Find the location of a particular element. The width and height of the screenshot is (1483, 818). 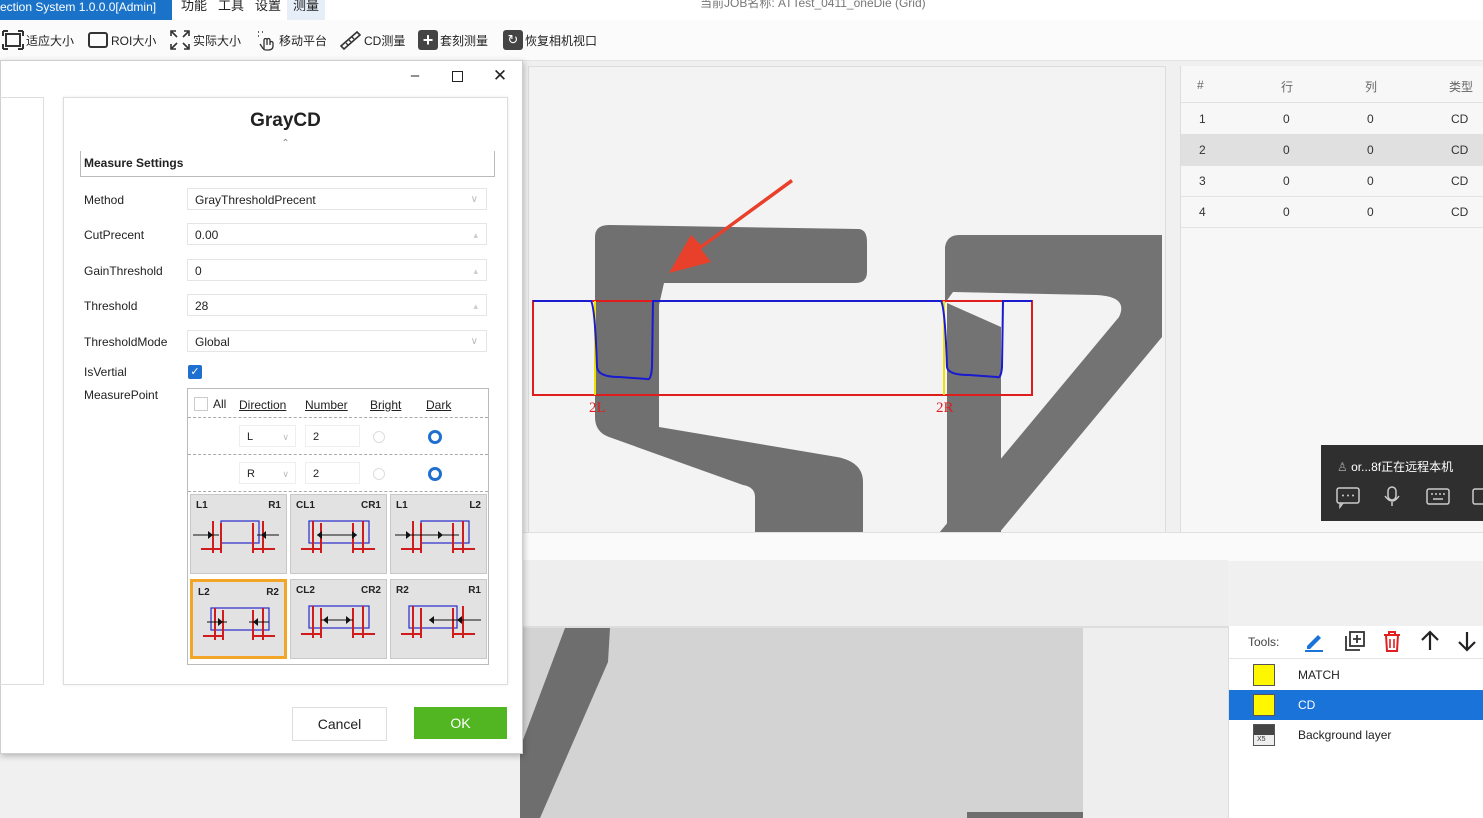

gain-threshold-value: 0 is located at coordinates (198, 271).